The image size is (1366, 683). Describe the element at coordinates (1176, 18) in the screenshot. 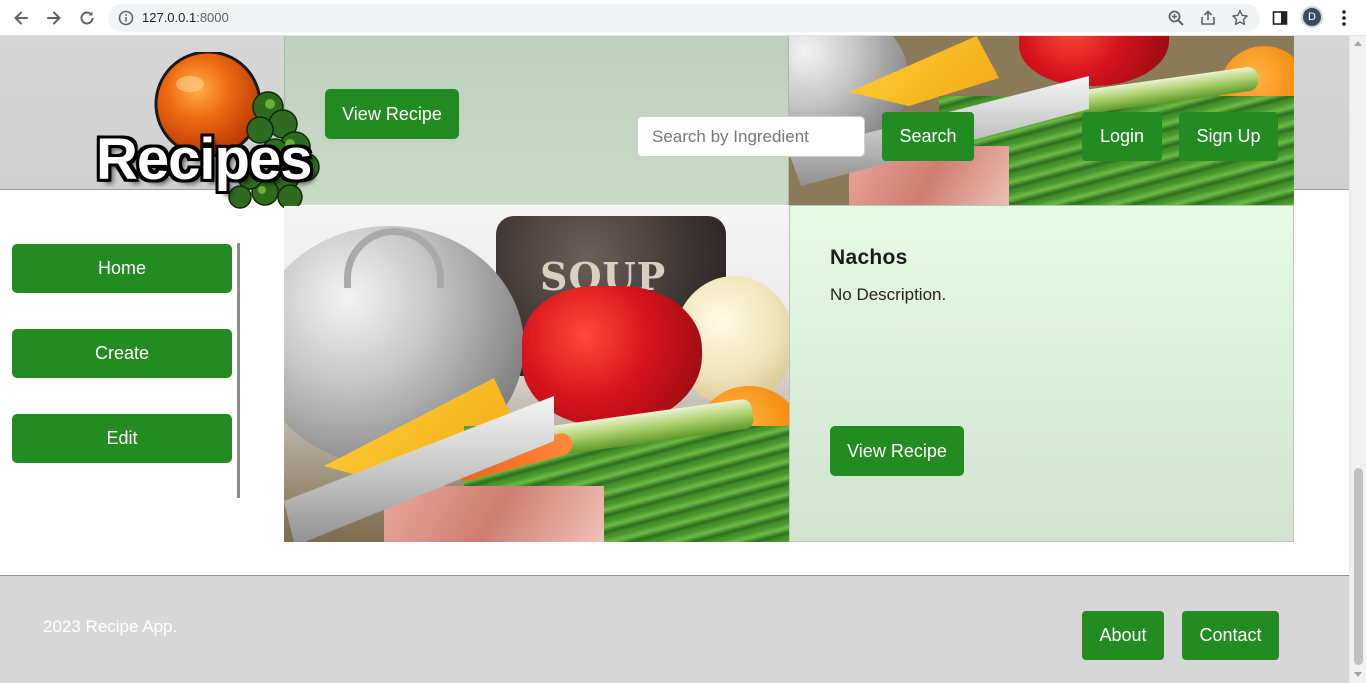

I see `zoom-icon` at that location.